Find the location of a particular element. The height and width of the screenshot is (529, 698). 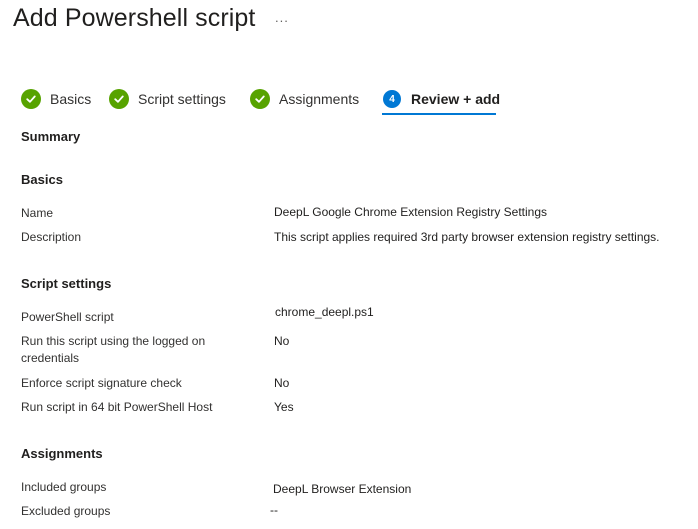

active-tab-indicator is located at coordinates (439, 114).